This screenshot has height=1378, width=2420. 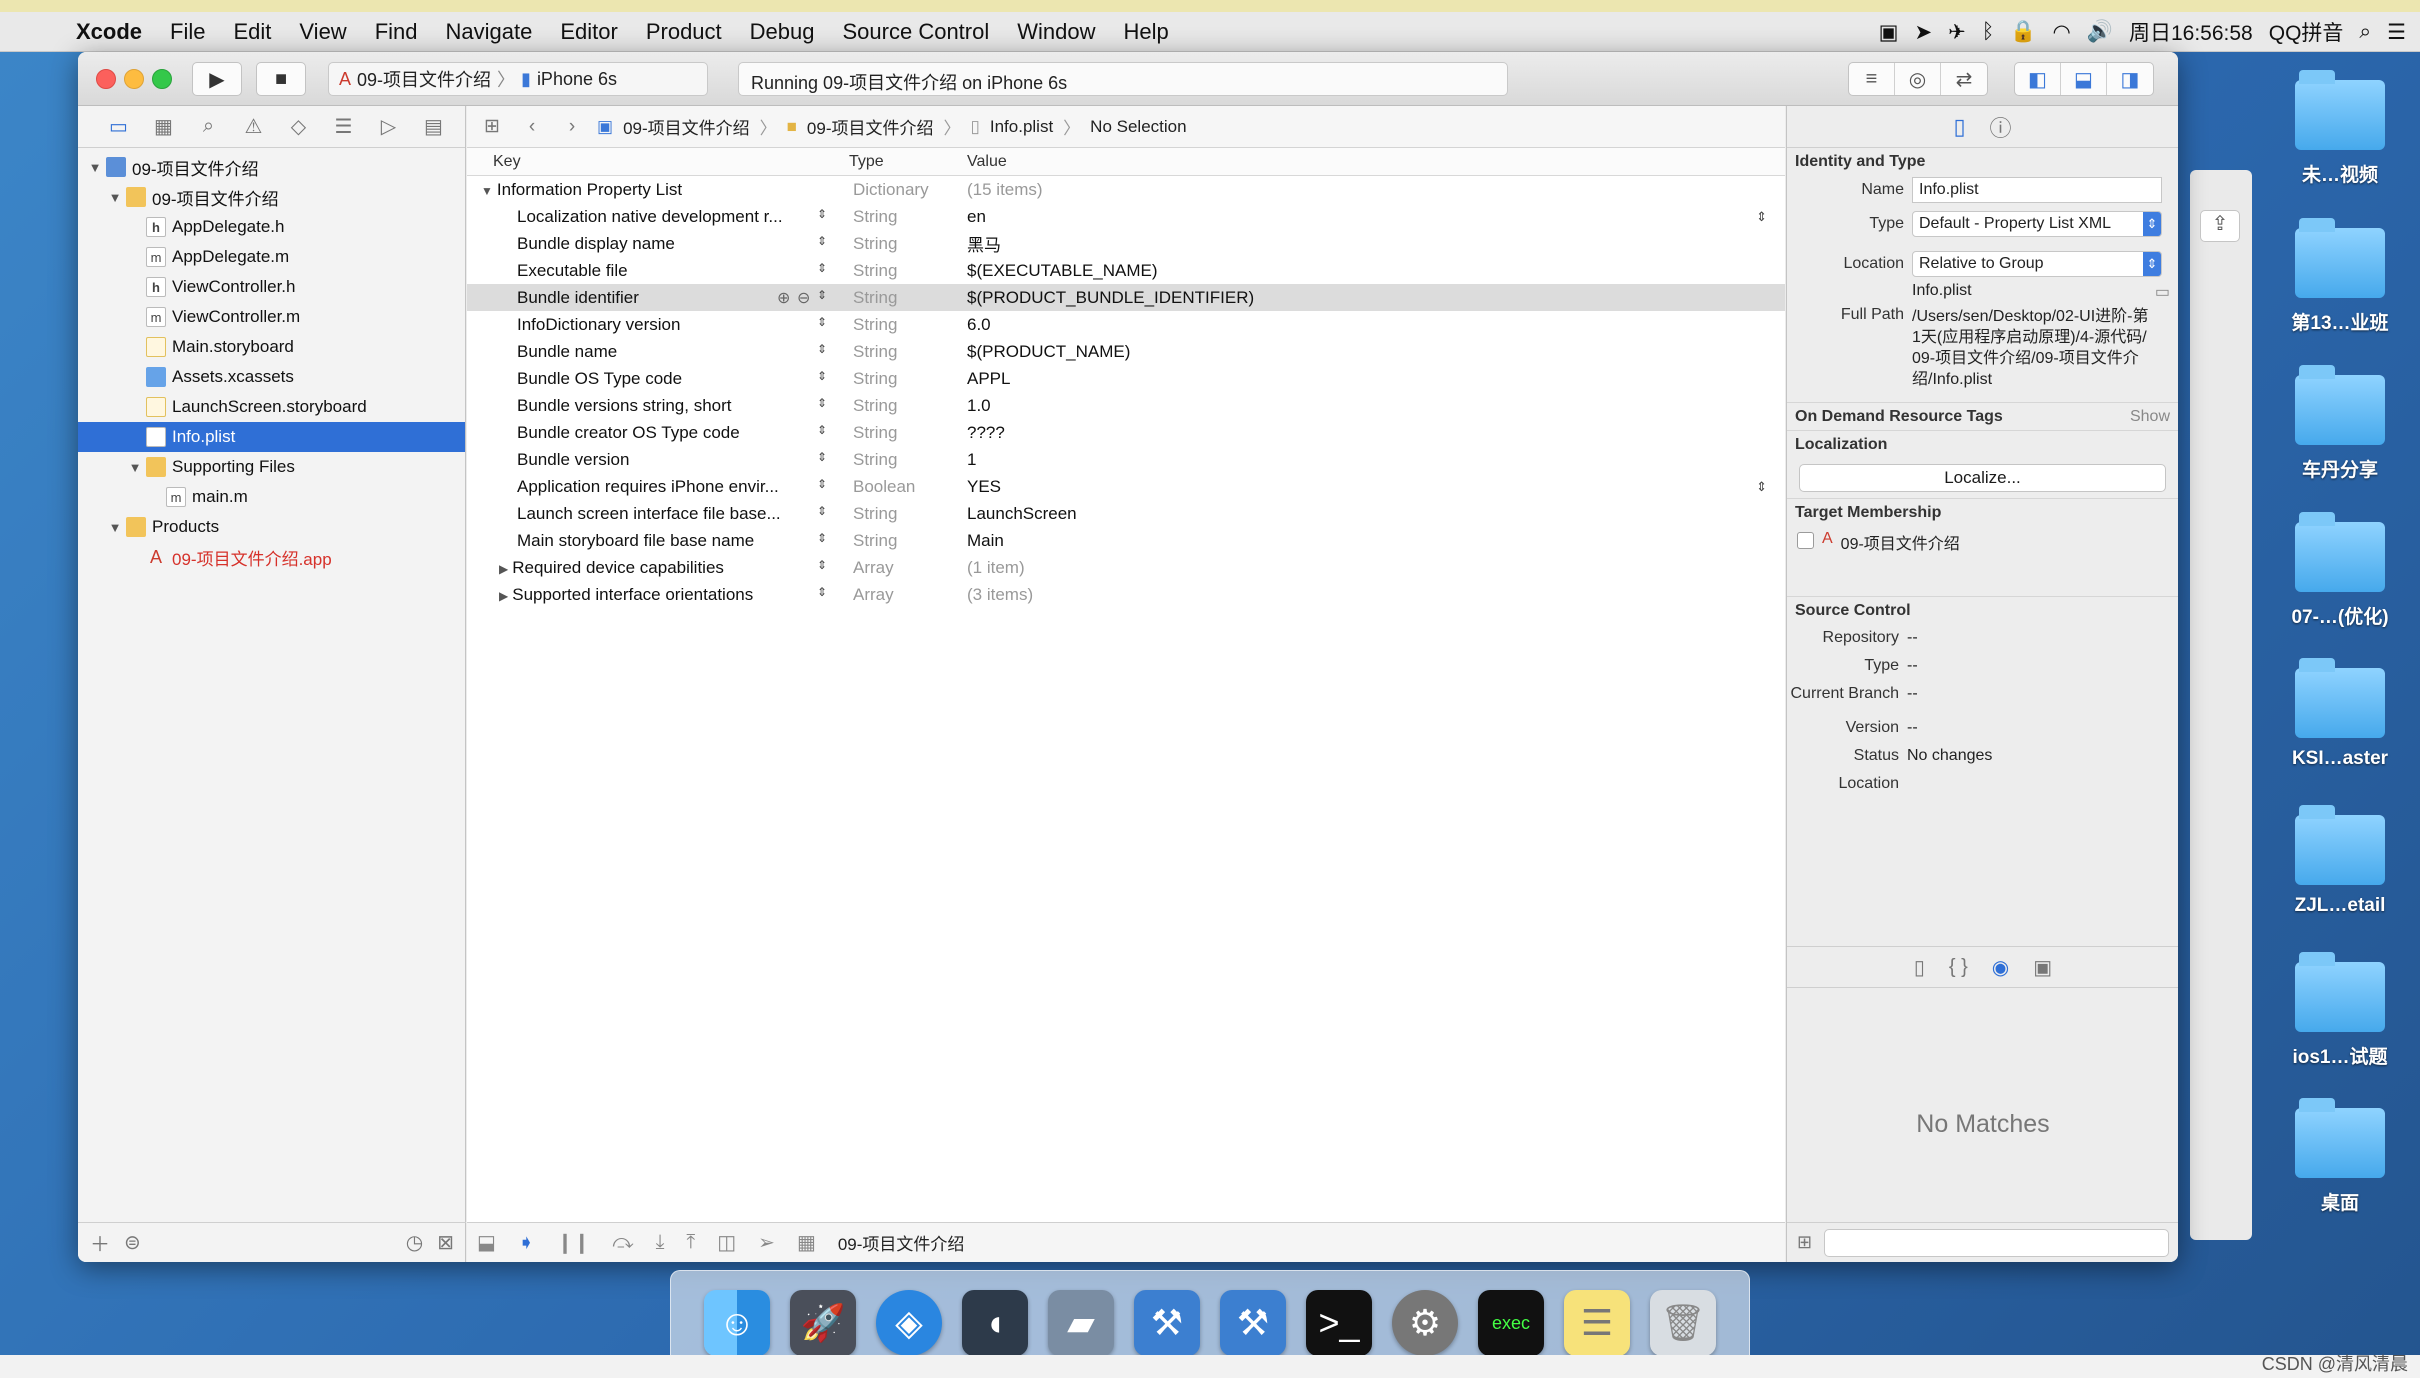 What do you see at coordinates (252, 32) in the screenshot?
I see `menu-edit: Edit` at bounding box center [252, 32].